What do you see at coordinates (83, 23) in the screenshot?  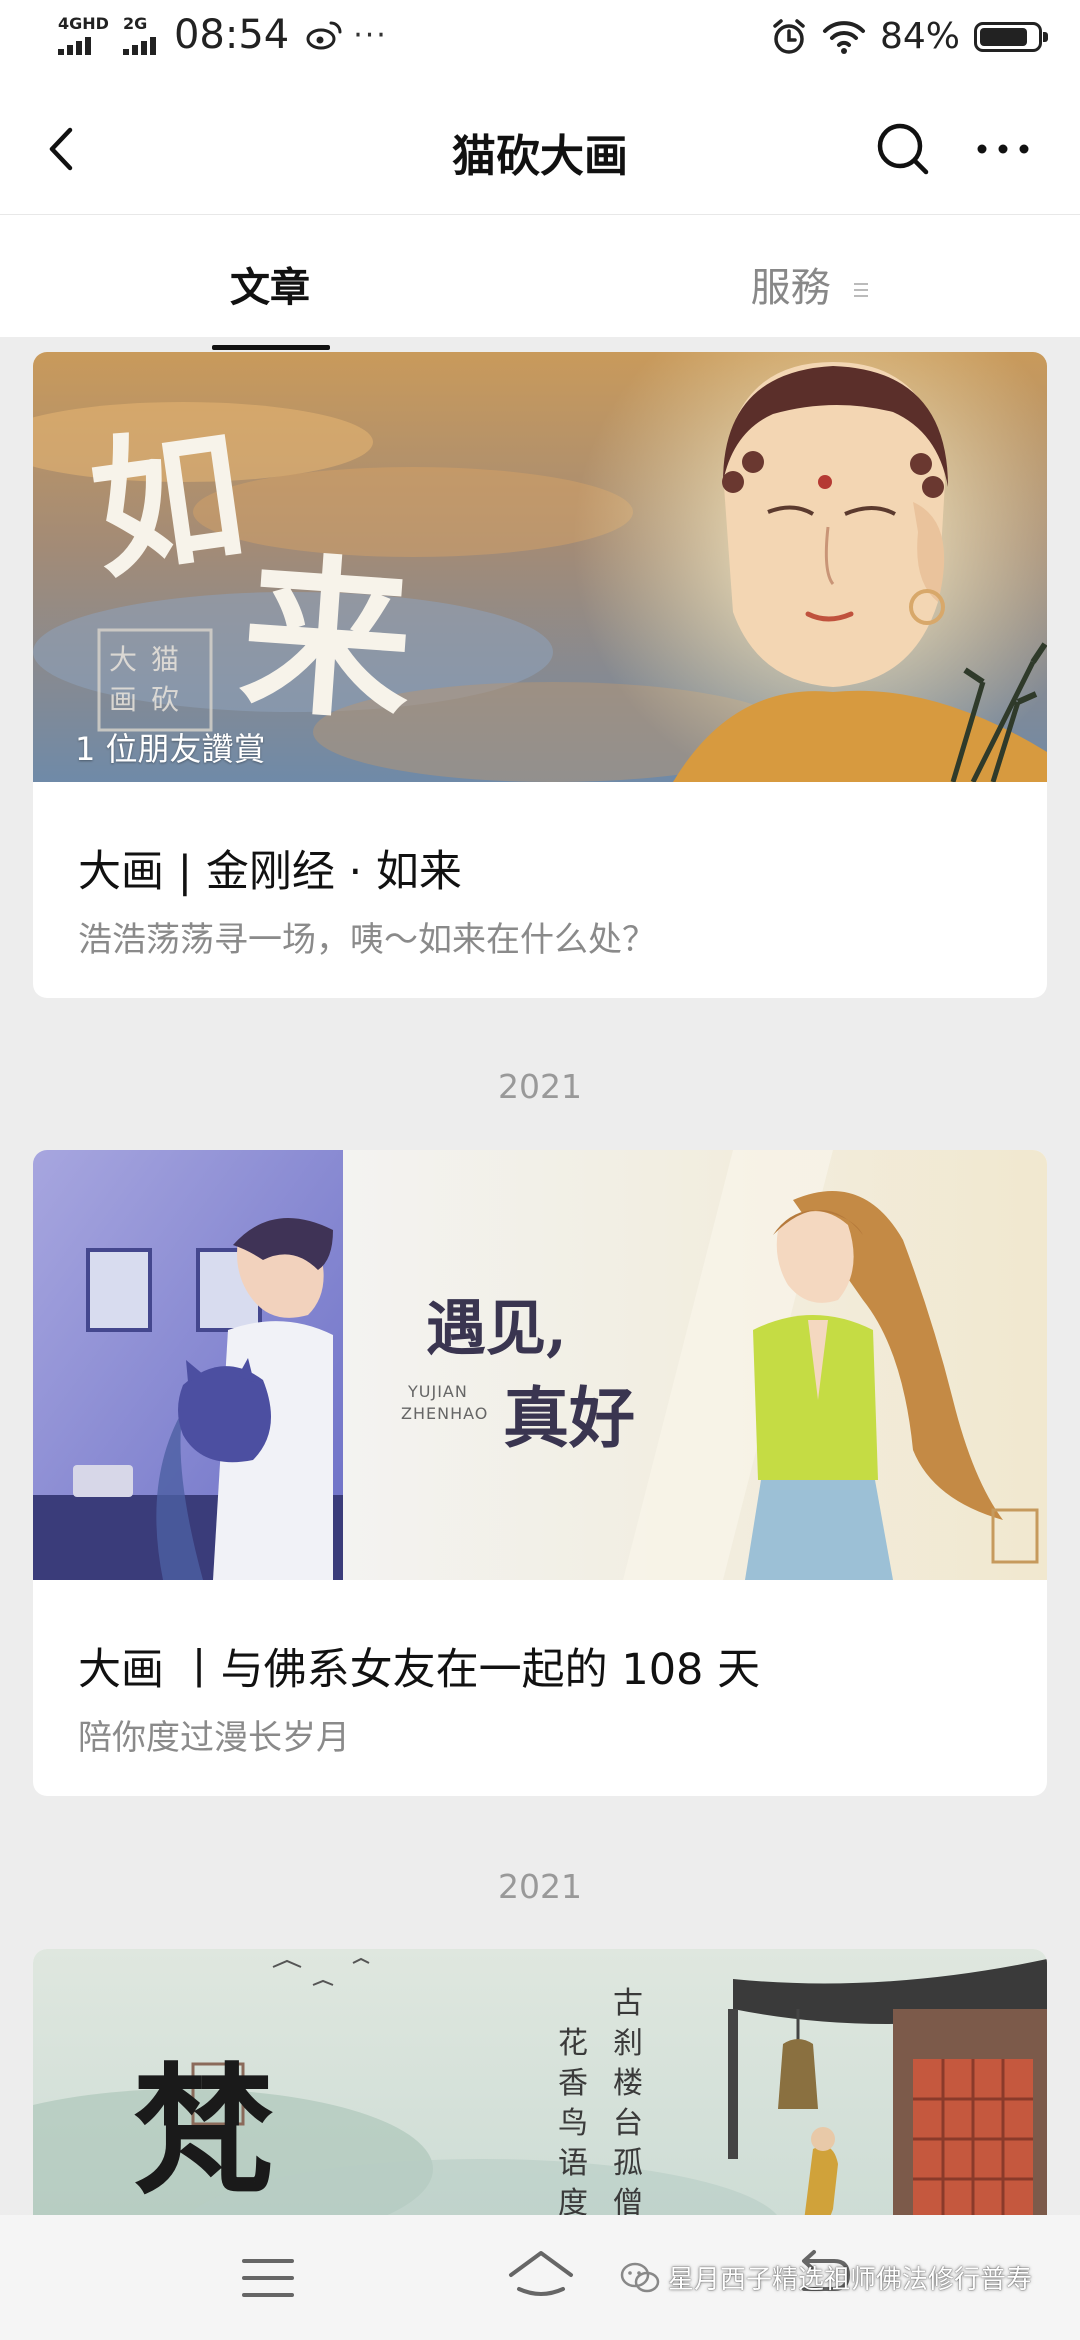 I see `network-label-1: 4GHD` at bounding box center [83, 23].